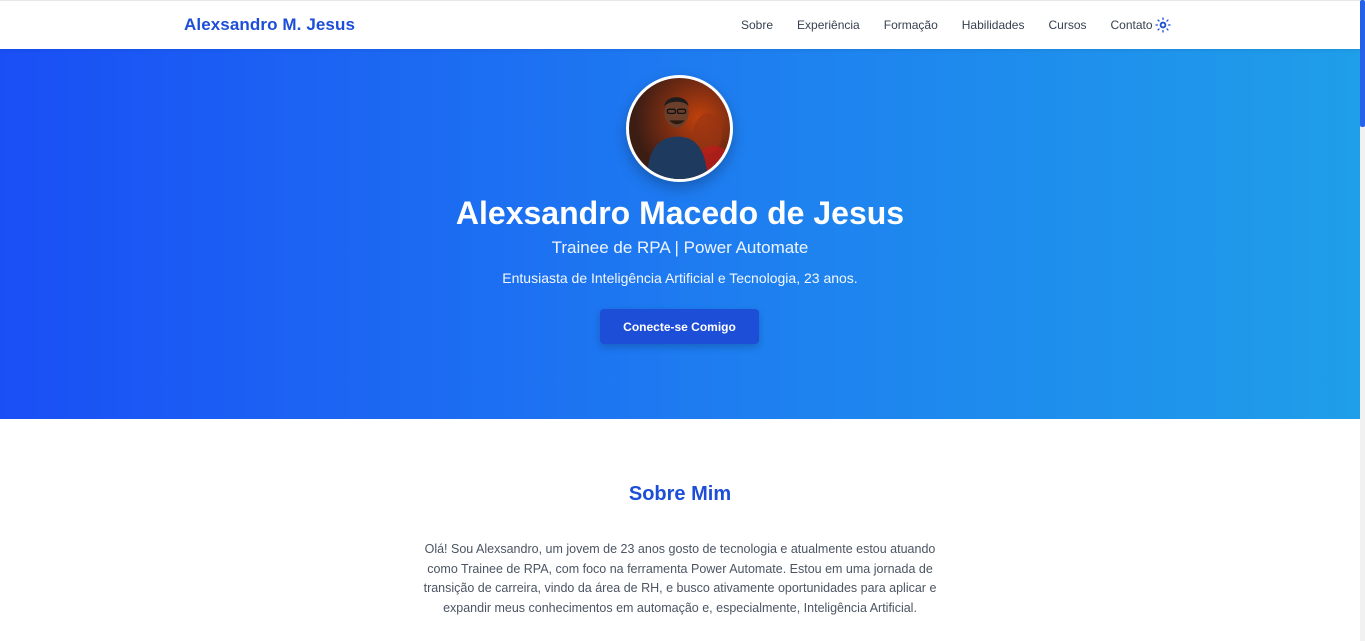  Describe the element at coordinates (1132, 25) in the screenshot. I see `nav-link-contato: Contato` at that location.